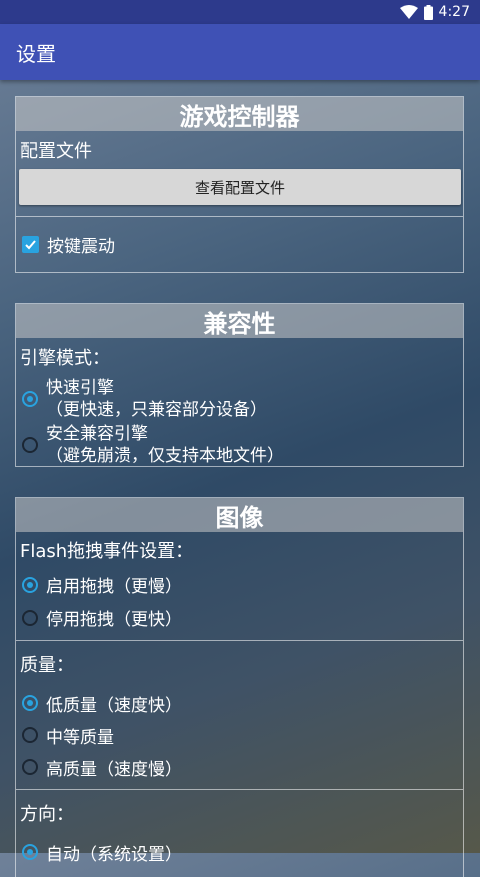  I want to click on radio-safe-engine, so click(30, 445).